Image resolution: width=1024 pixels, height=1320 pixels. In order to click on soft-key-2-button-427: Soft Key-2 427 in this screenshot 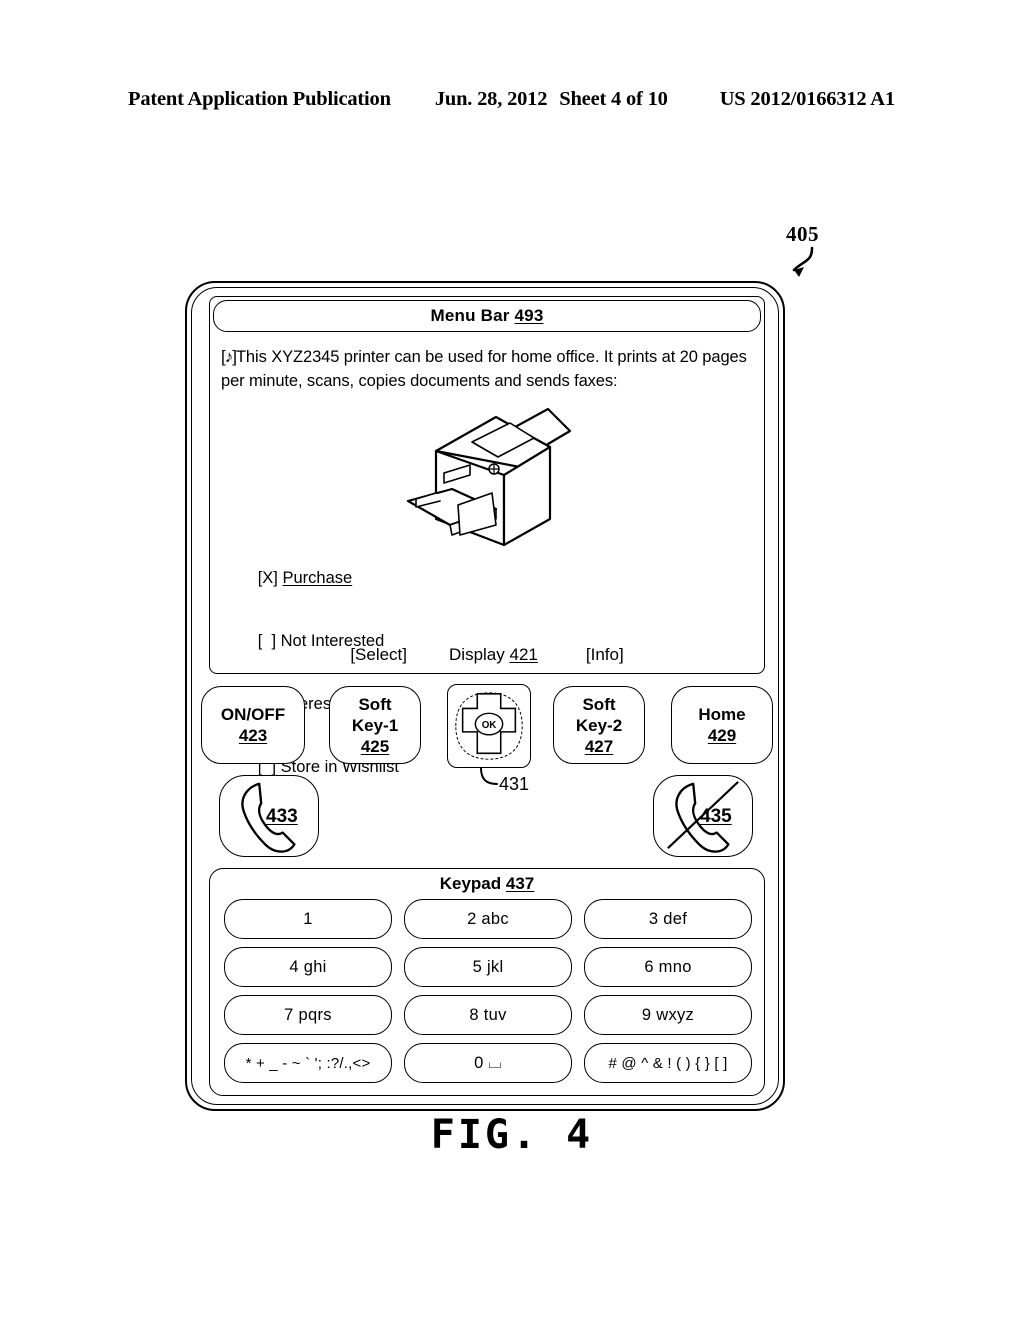, I will do `click(599, 725)`.